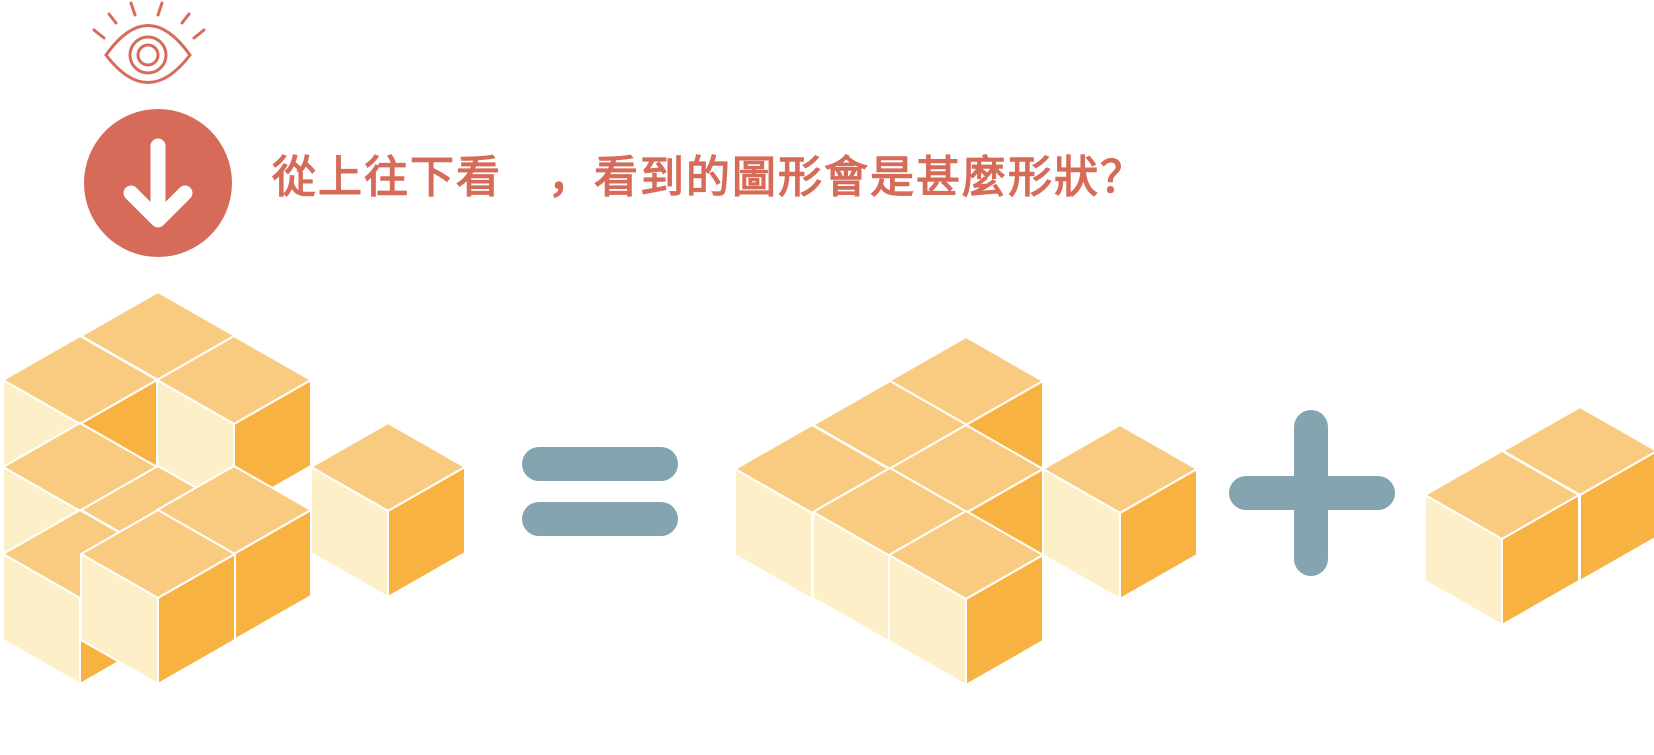 Image resolution: width=1654 pixels, height=755 pixels. I want to click on eye-icon, so click(149, 42).